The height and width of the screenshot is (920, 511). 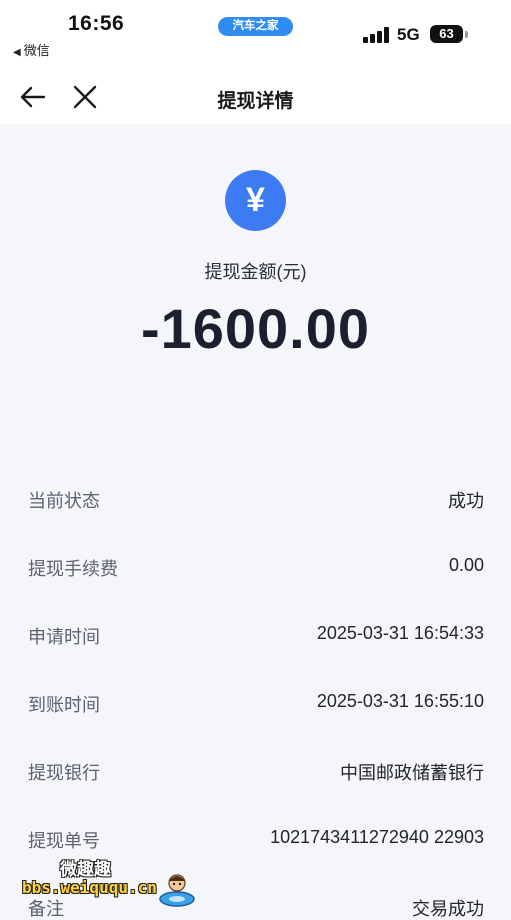 I want to click on page-title: 提现详情, so click(x=255, y=101).